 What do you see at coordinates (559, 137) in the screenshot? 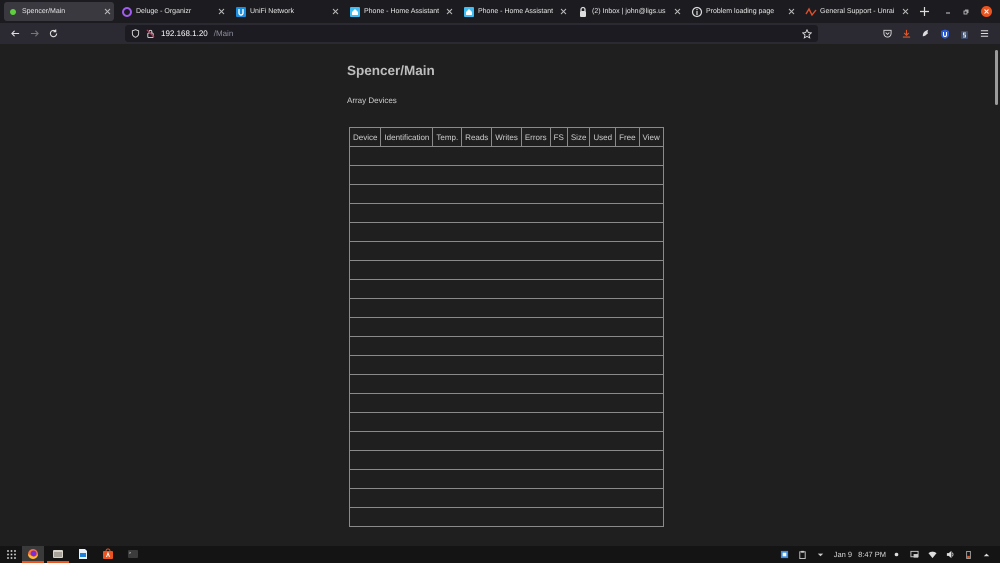
I see `column-header: FS` at bounding box center [559, 137].